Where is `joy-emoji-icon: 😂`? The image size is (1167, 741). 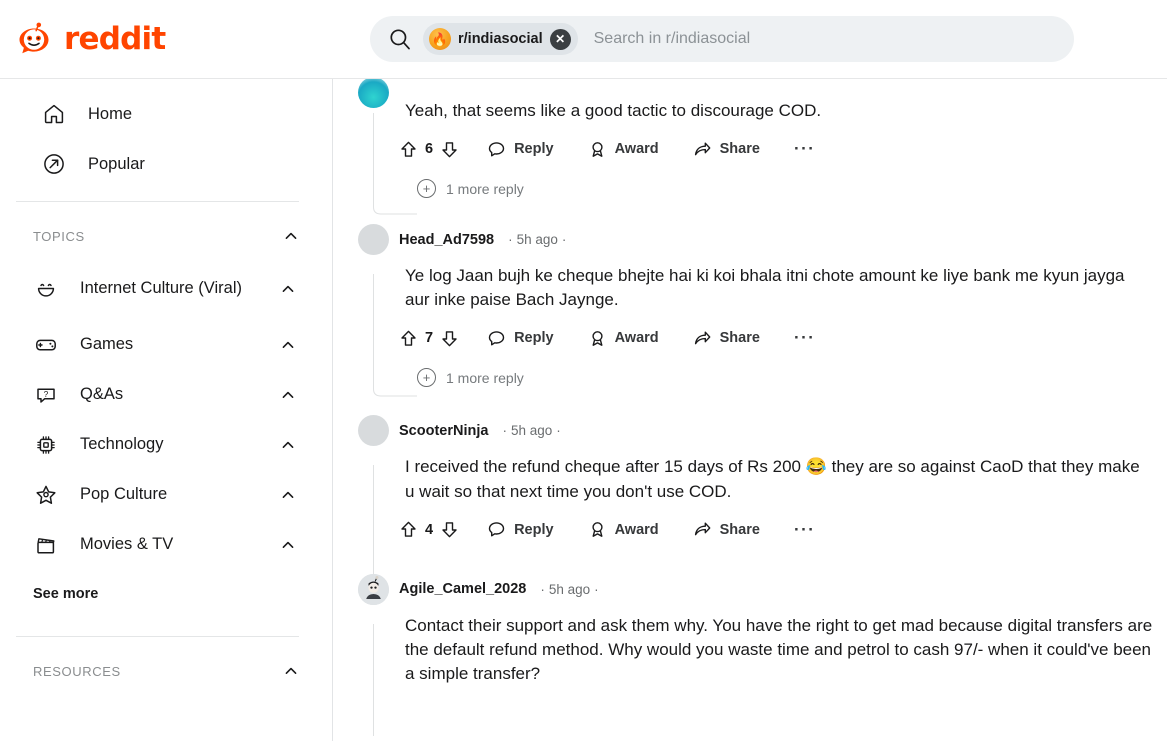
joy-emoji-icon: 😂 is located at coordinates (816, 467).